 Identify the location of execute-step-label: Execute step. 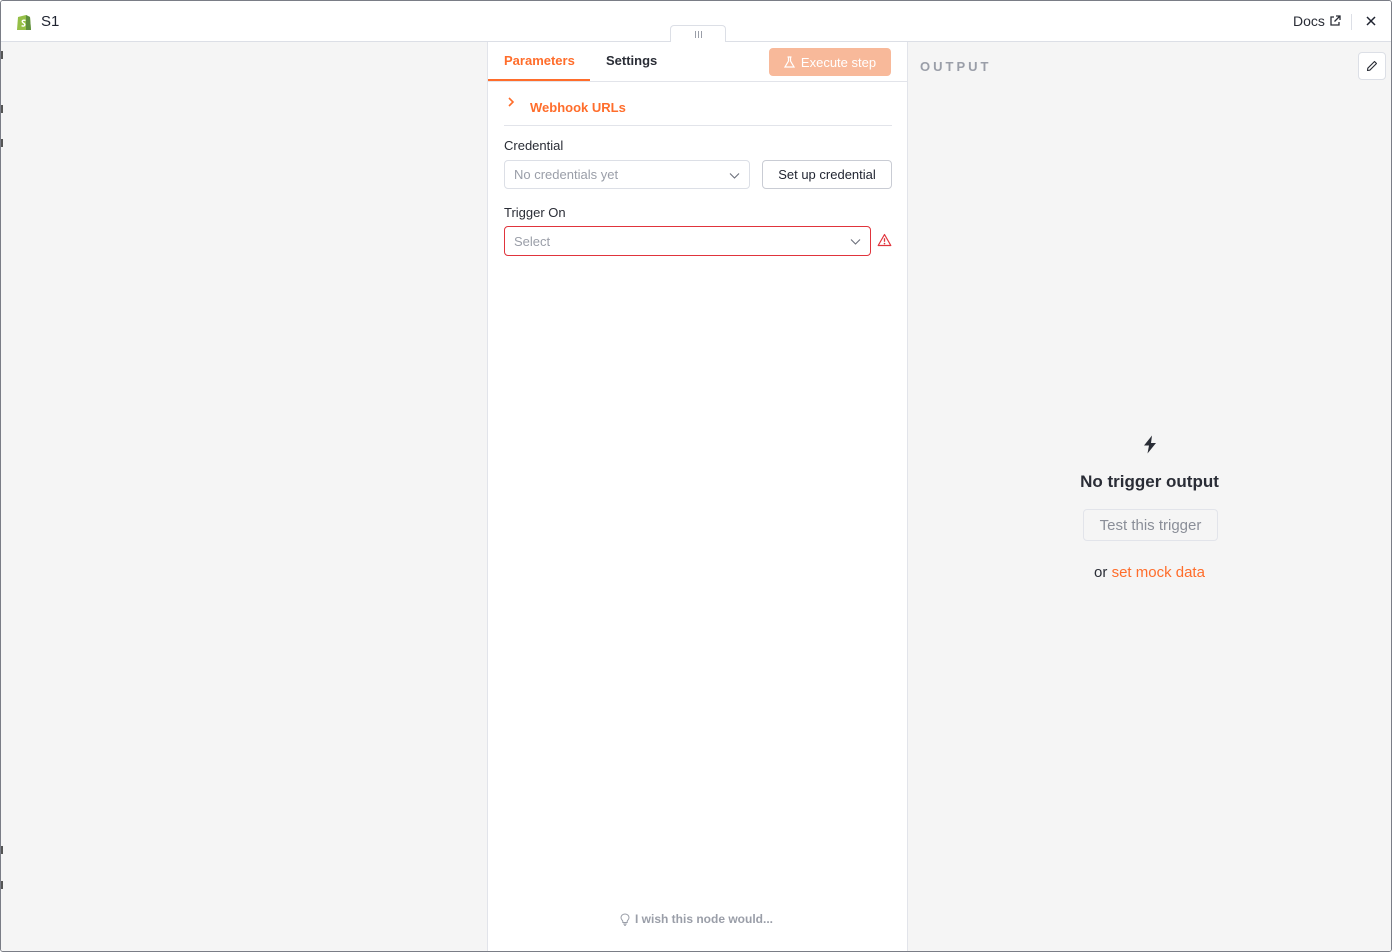
(838, 62).